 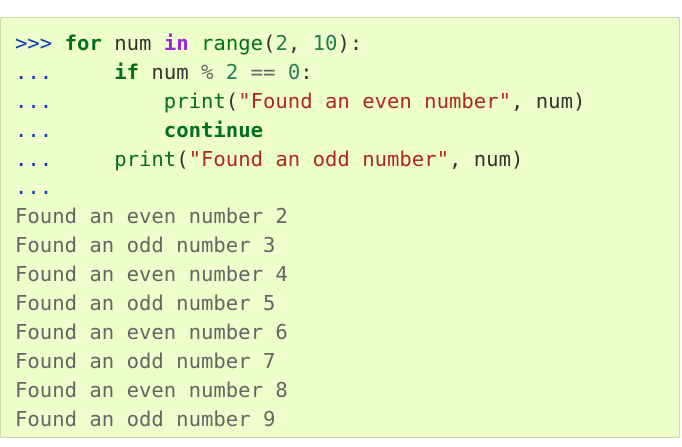 I want to click on code-token: "Found an even number", so click(x=374, y=100).